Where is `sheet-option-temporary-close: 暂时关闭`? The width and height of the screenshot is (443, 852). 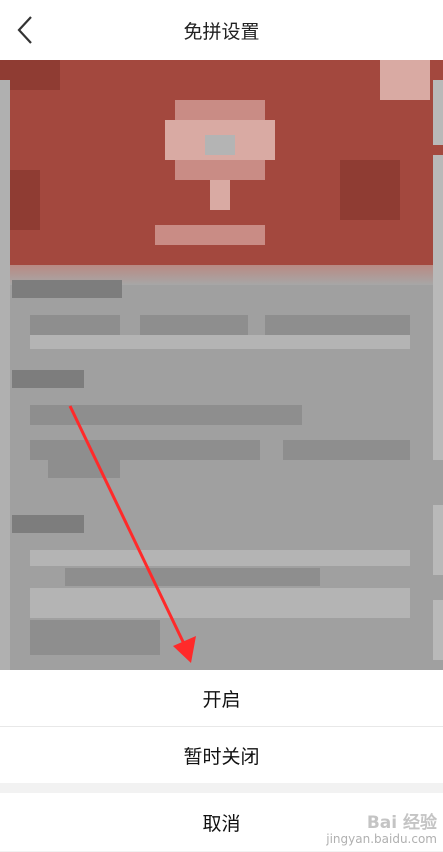
sheet-option-temporary-close: 暂时关闭 is located at coordinates (221, 755).